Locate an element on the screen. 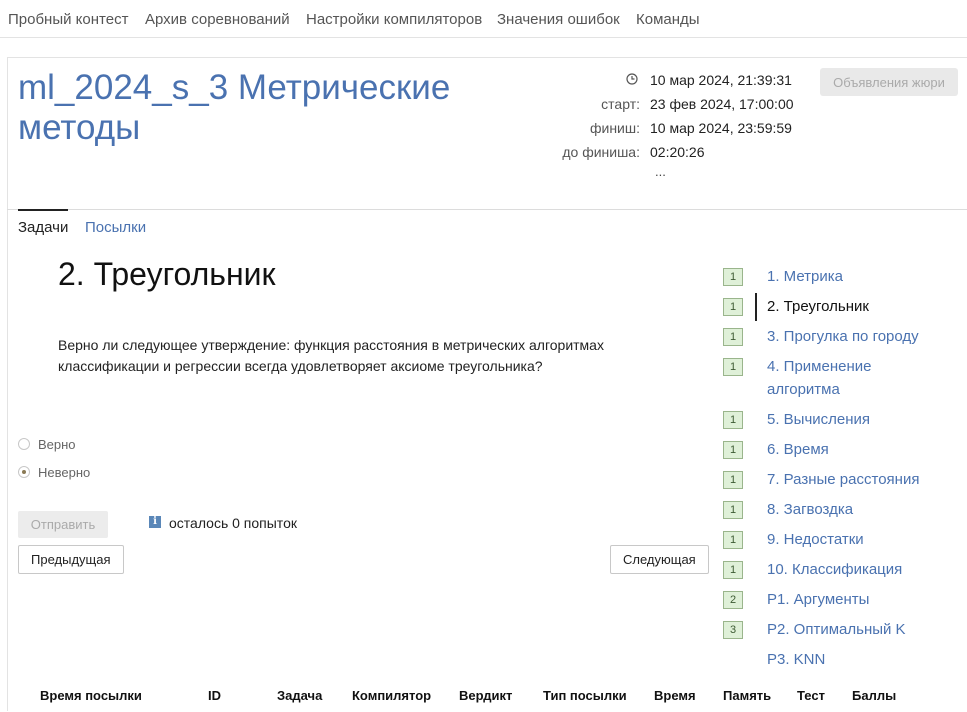  problem-link: 5. Вычисления is located at coordinates (864, 419).